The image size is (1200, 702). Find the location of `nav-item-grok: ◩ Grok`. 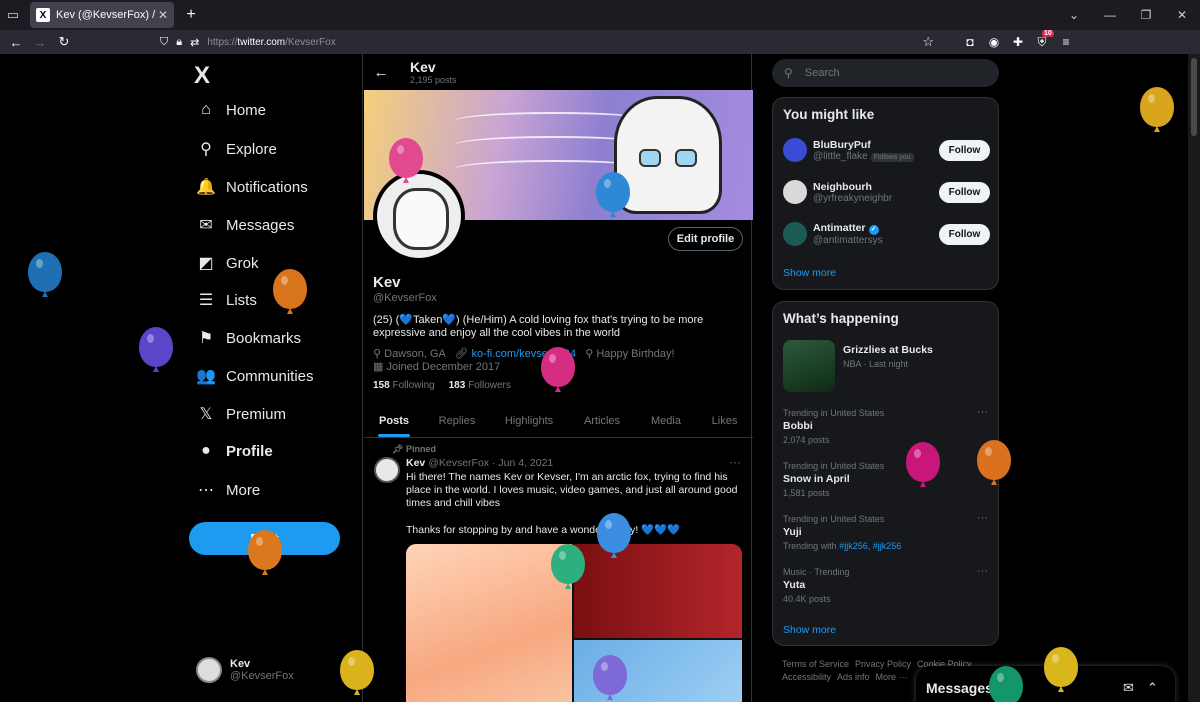

nav-item-grok: ◩ Grok is located at coordinates (227, 263).